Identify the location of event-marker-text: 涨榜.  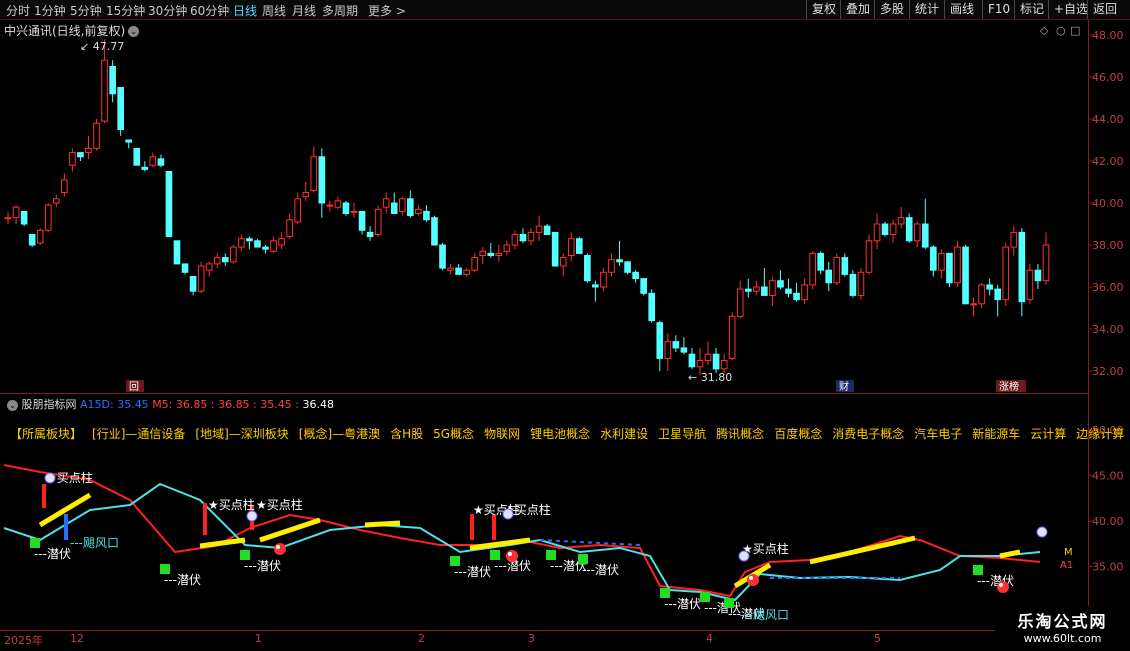
(1009, 386).